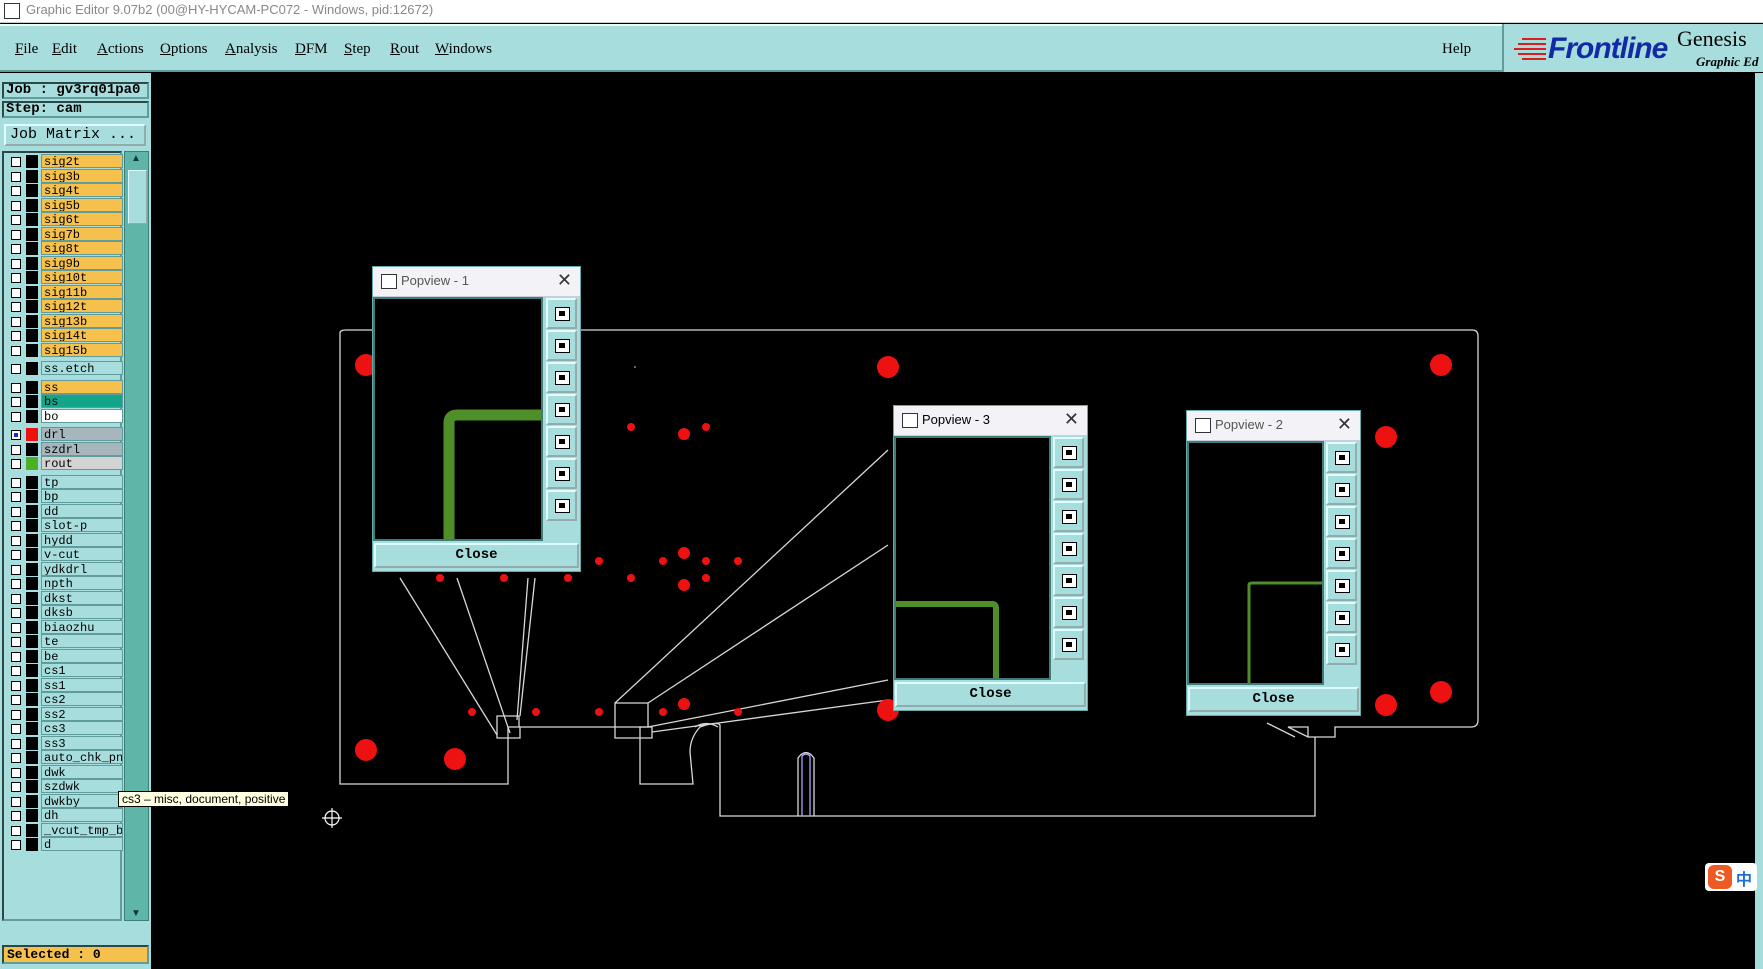 The width and height of the screenshot is (1763, 969). I want to click on layer-row-sig9b: sig9b, so click(63, 263).